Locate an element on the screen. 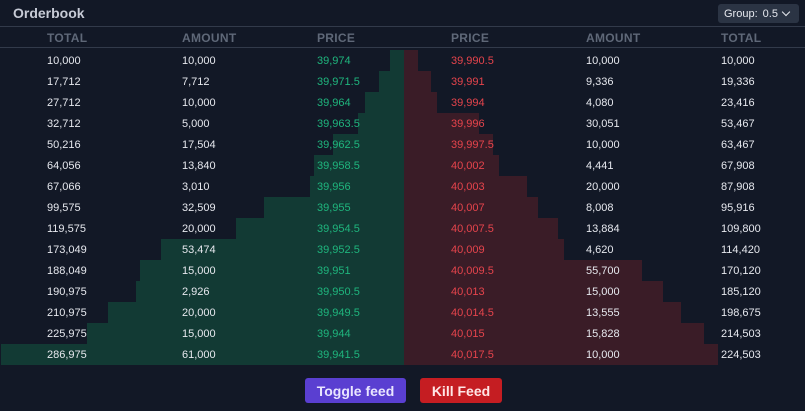 This screenshot has height=411, width=805. bid-price: 39,962.5 is located at coordinates (338, 145).